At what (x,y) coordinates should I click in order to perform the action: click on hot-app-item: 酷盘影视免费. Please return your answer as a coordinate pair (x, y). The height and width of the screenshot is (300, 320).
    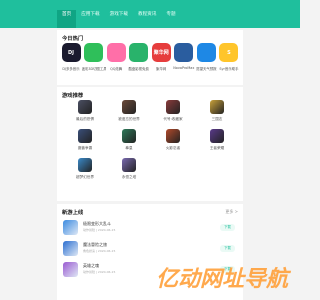
    Looking at the image, I should click on (139, 57).